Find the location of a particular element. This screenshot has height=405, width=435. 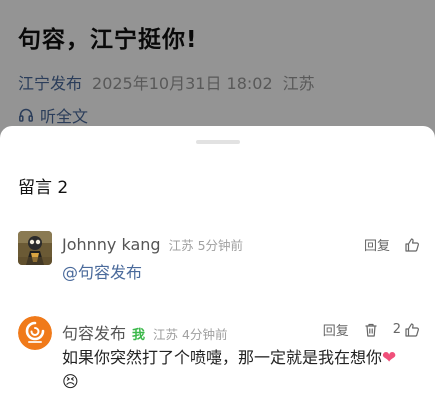

comment-author: 句容发布 is located at coordinates (94, 332).